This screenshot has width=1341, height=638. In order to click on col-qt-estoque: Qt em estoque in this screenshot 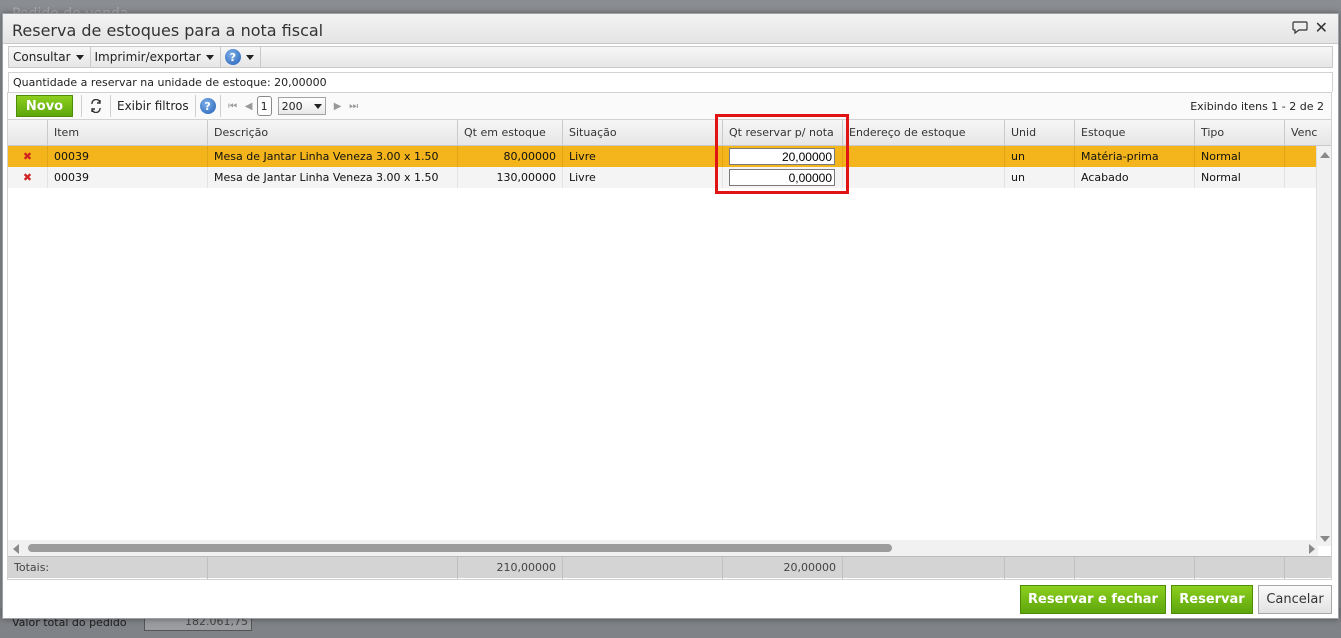, I will do `click(510, 133)`.